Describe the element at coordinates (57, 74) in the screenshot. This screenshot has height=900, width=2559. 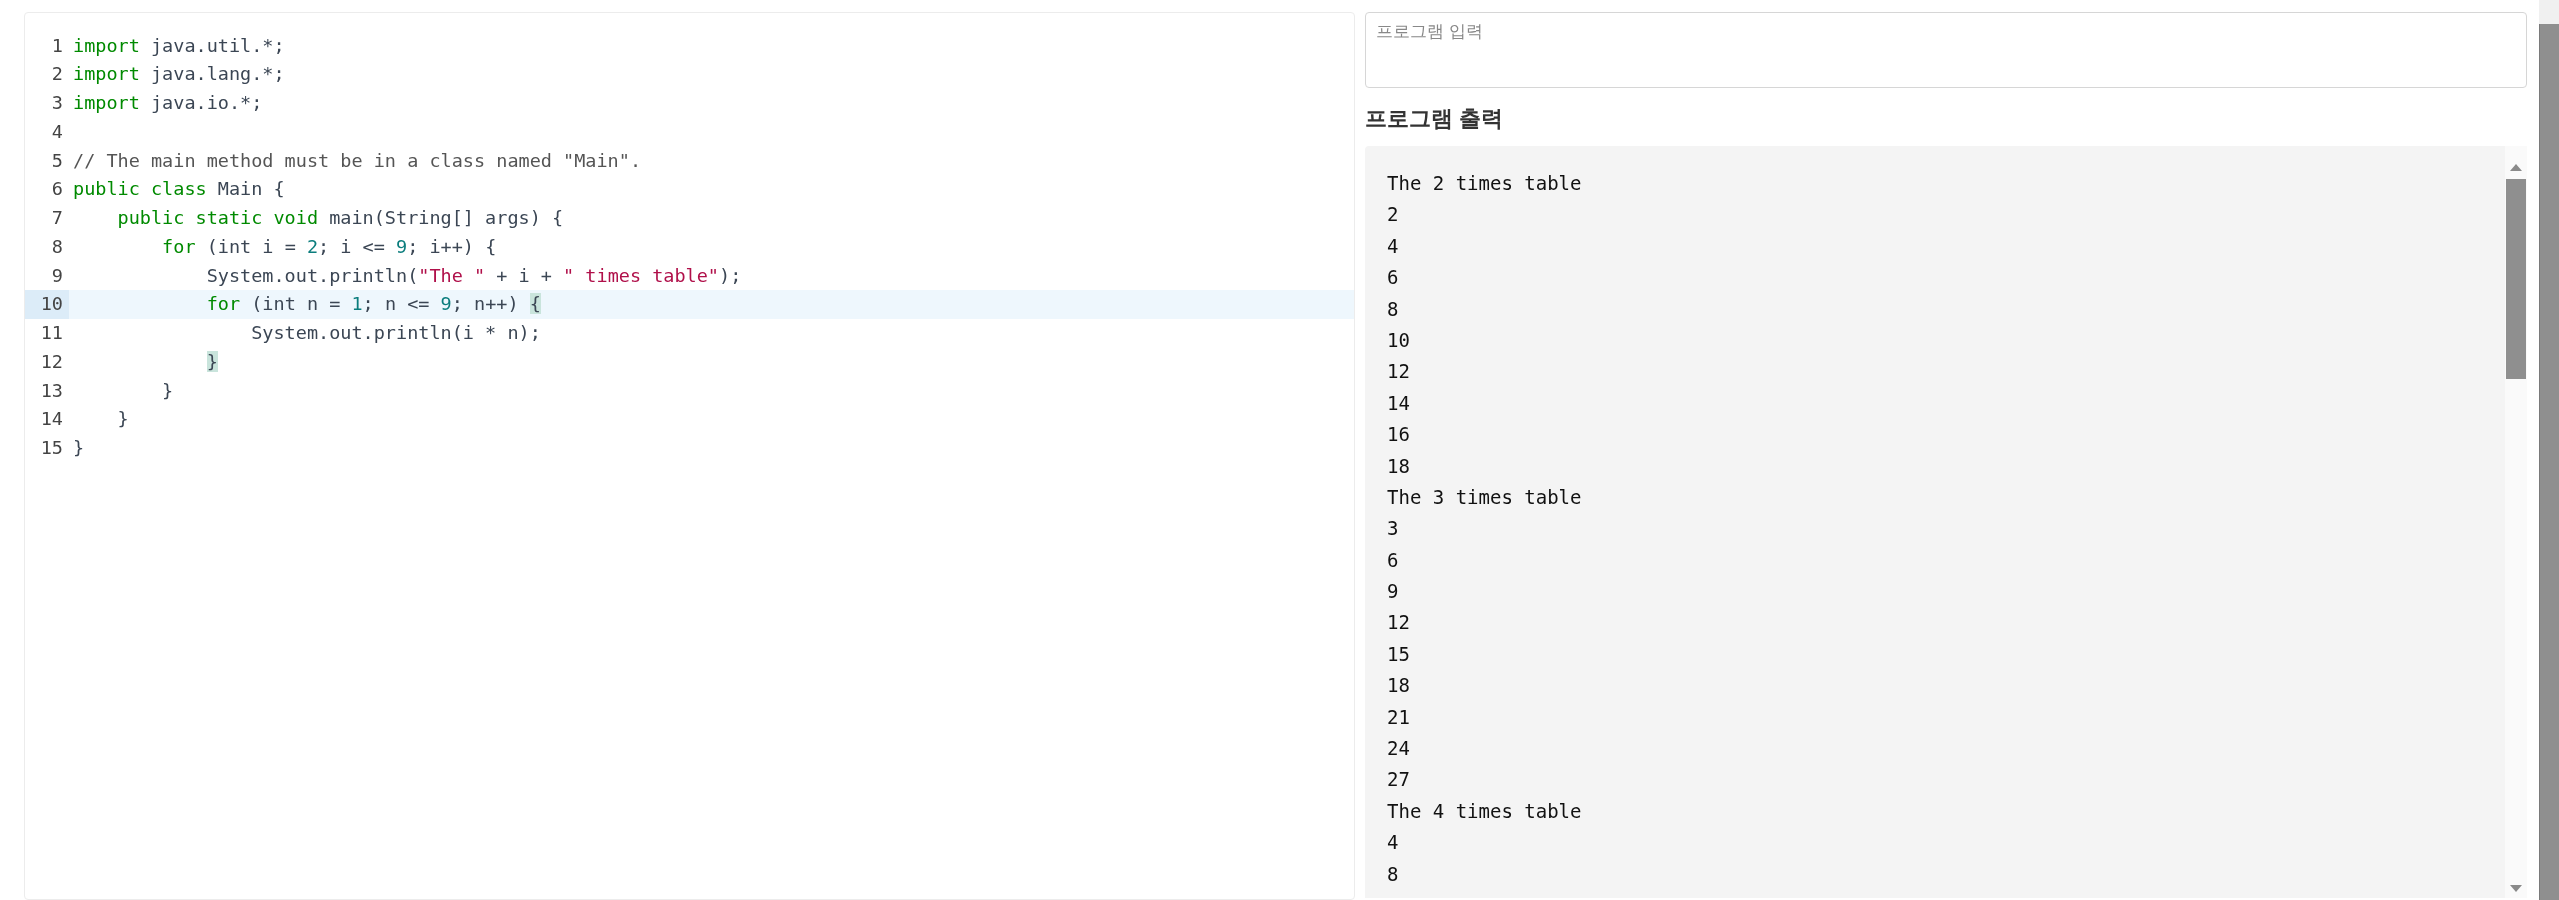
I see `line-number: 2` at that location.